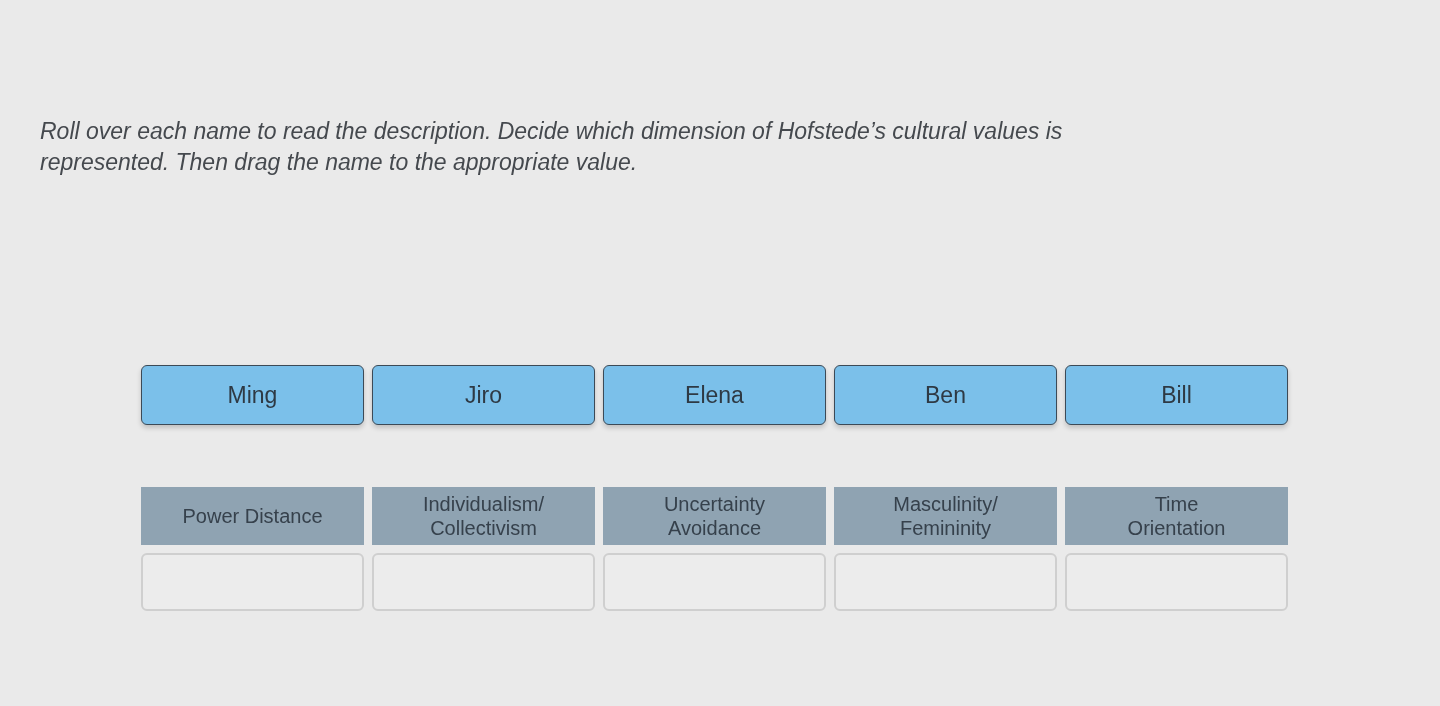 The width and height of the screenshot is (1440, 706). I want to click on name-card: Elena, so click(714, 395).